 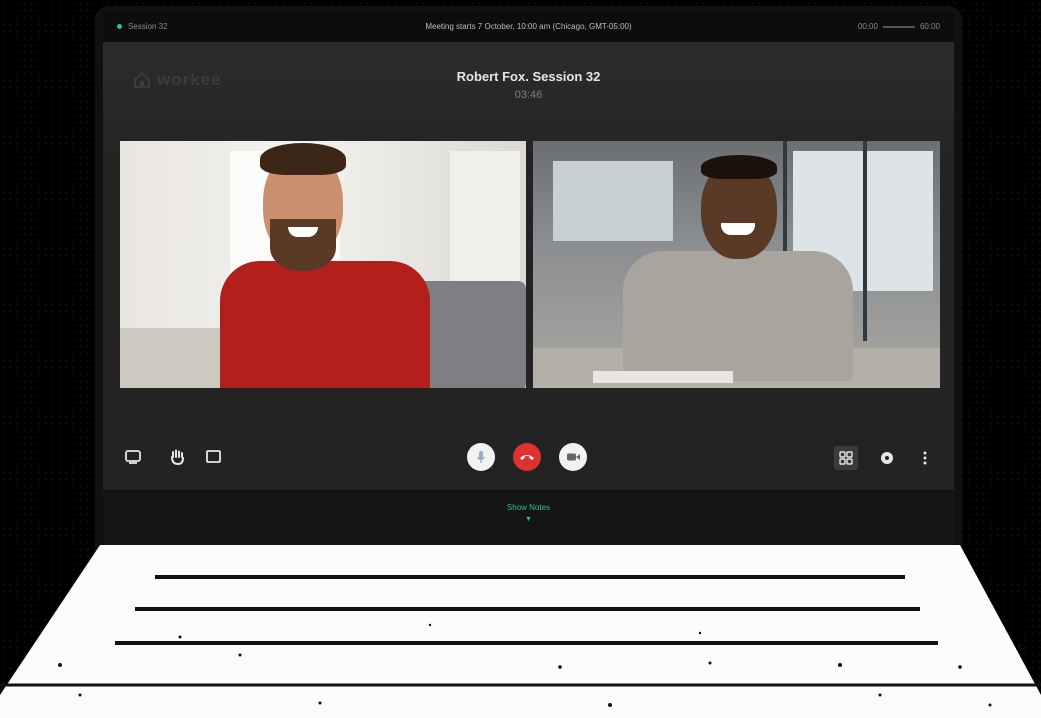 I want to click on microphone-button, so click(x=481, y=457).